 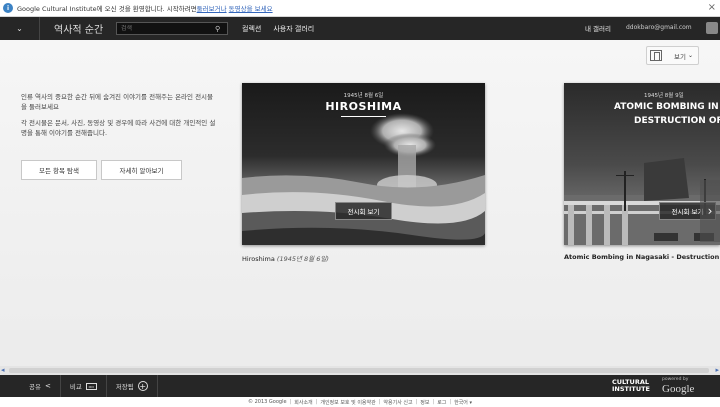 I want to click on scrollbar-thumb, so click(x=359, y=370).